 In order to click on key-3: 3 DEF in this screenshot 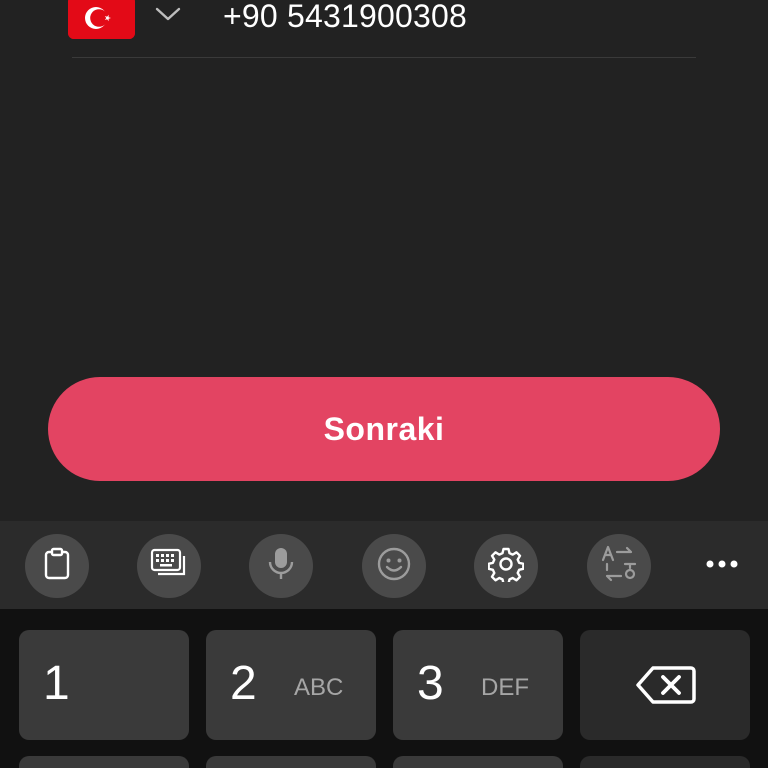, I will do `click(478, 685)`.